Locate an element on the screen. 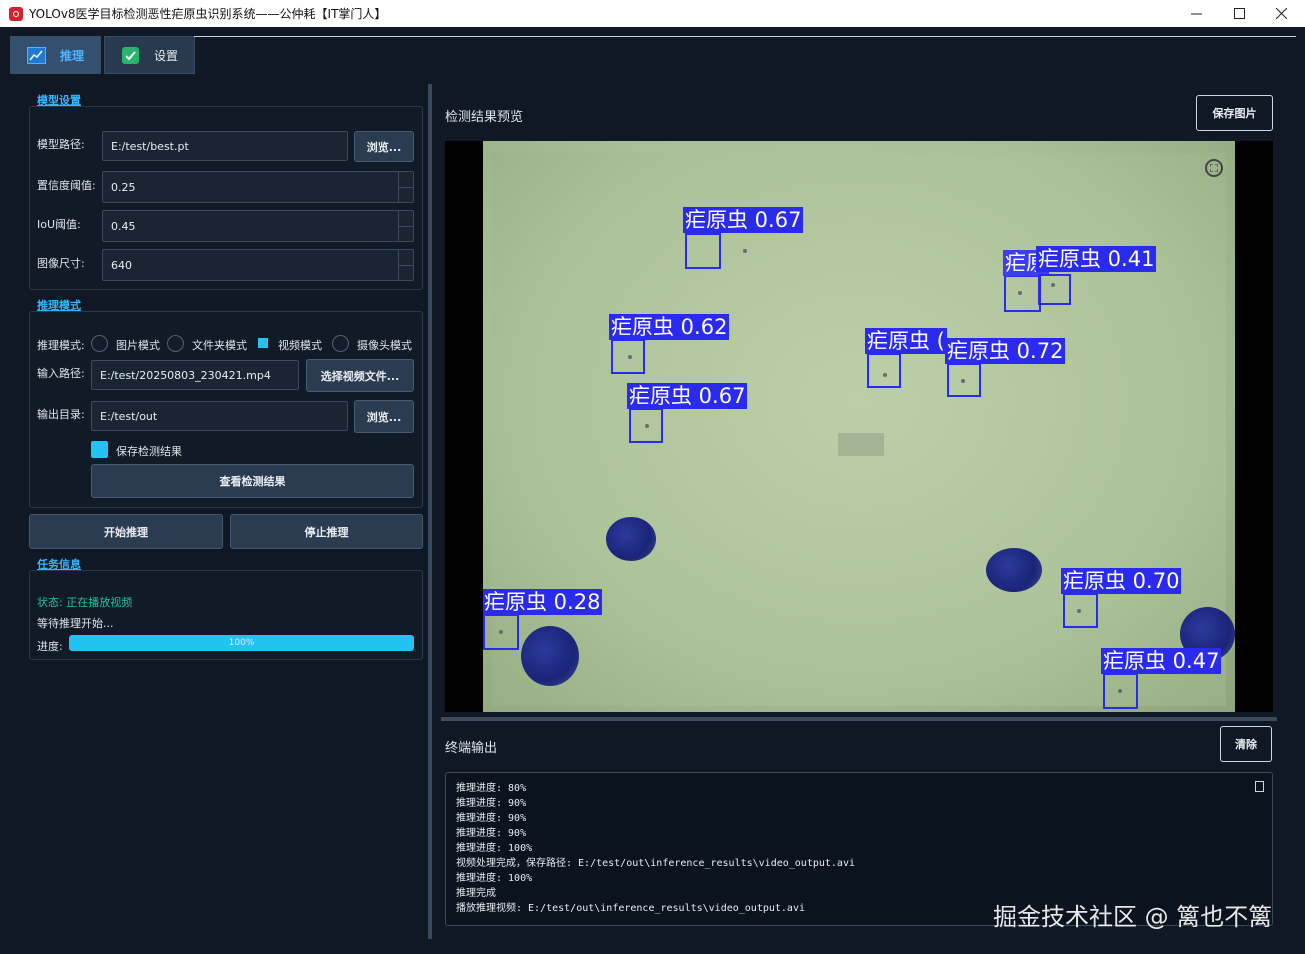 The height and width of the screenshot is (954, 1305). imgsz-spin-arrows is located at coordinates (405, 265).